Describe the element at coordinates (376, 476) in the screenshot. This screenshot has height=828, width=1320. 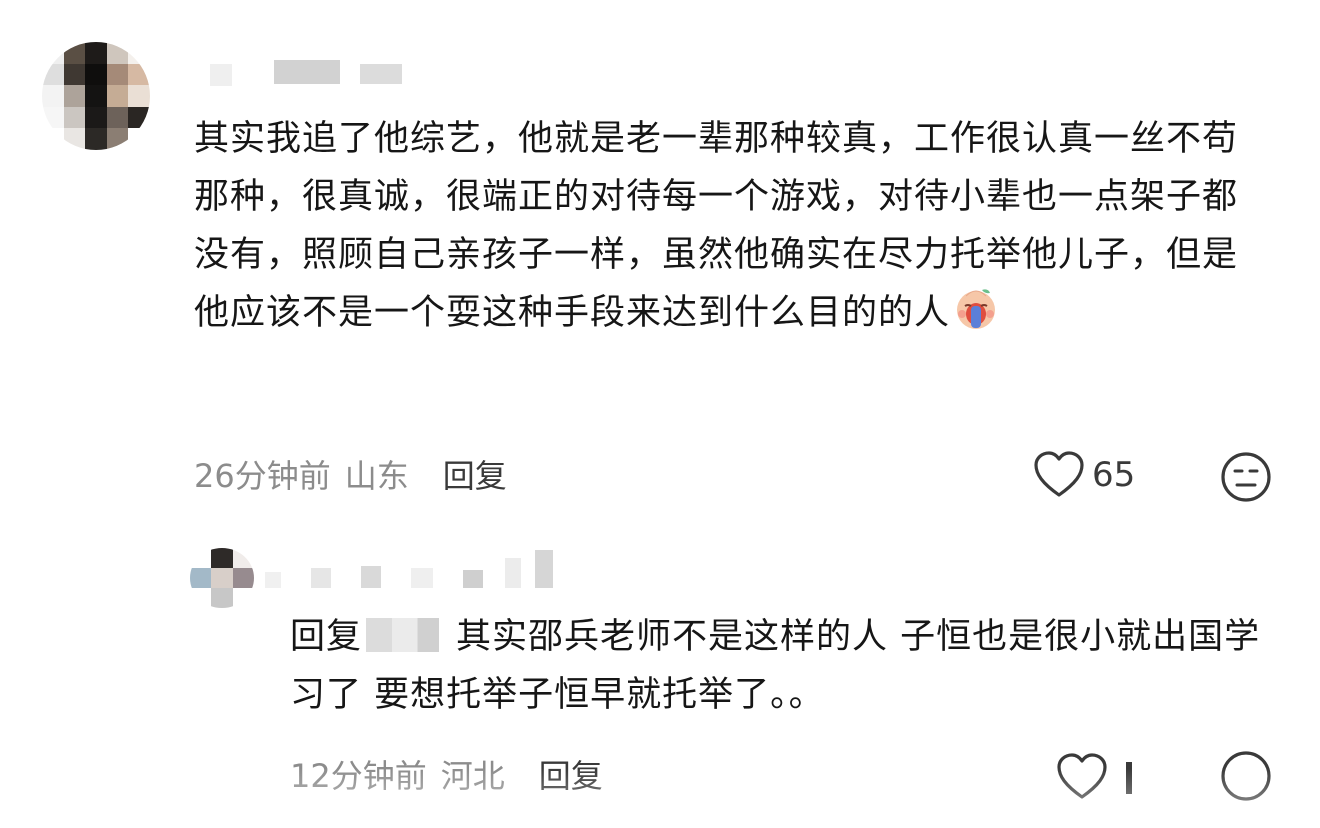
I see `location: 山东` at that location.